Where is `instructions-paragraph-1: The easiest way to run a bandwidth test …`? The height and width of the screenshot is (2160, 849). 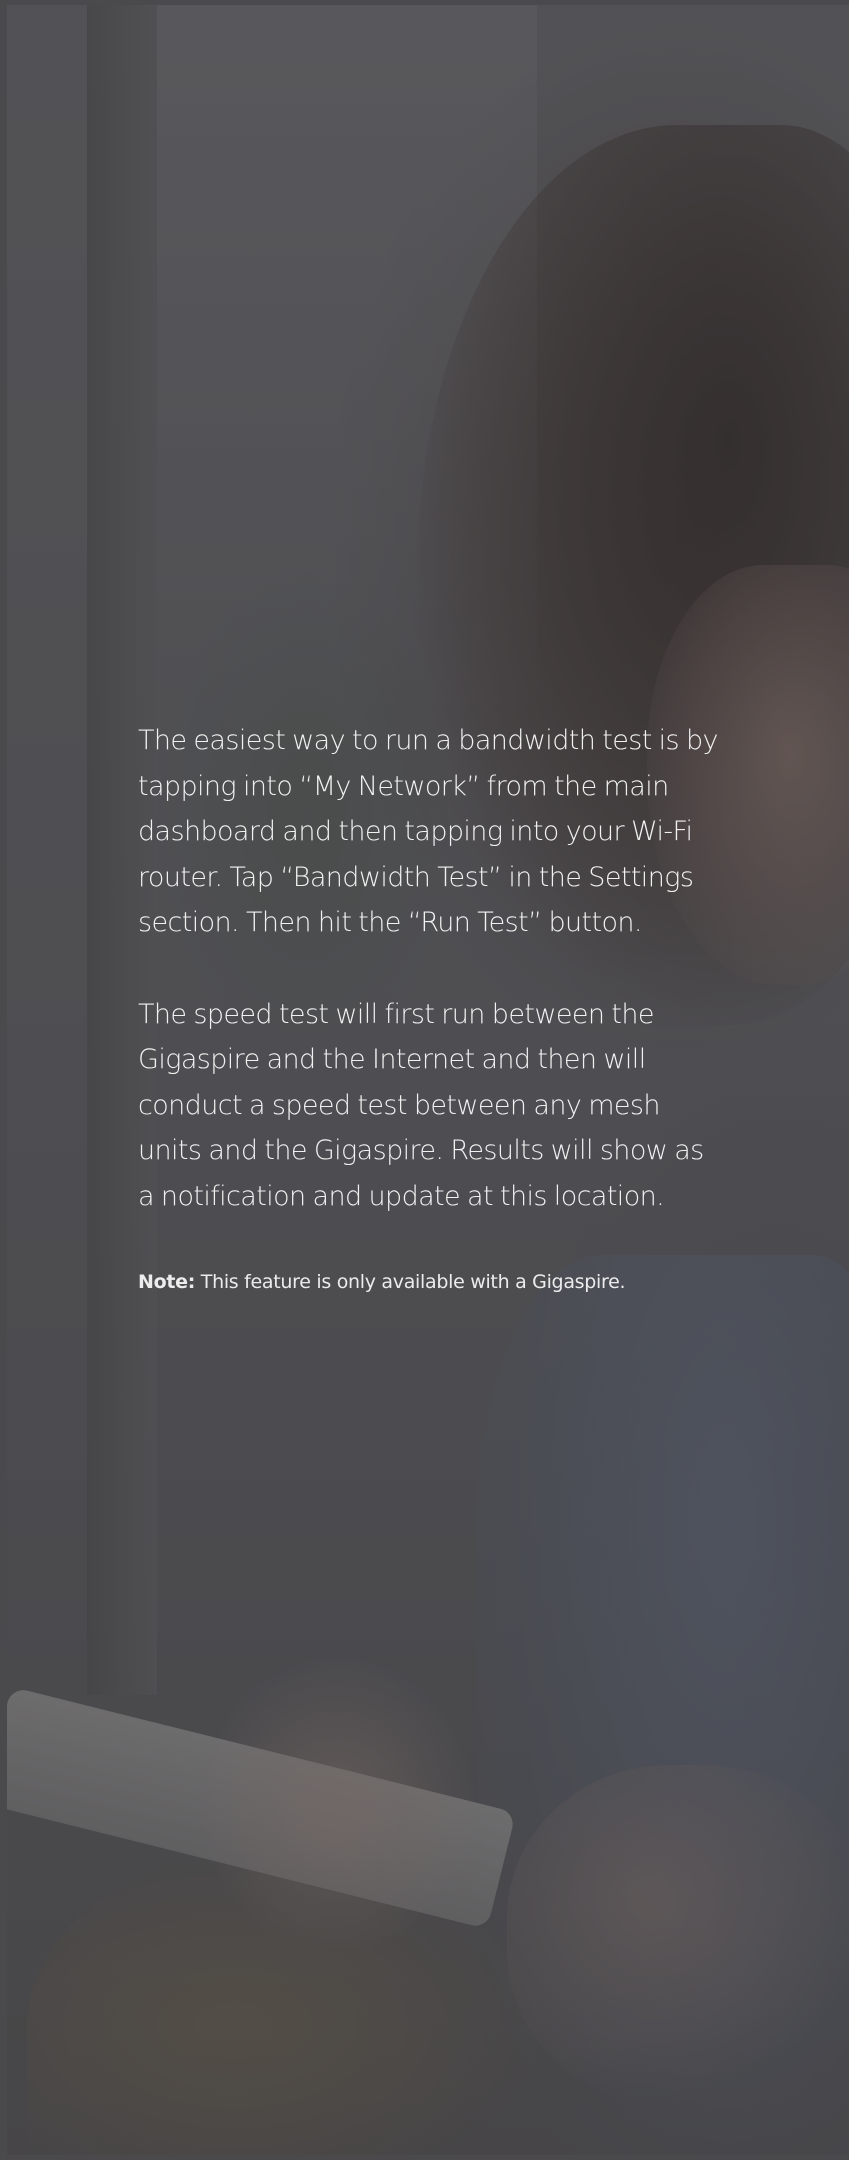 instructions-paragraph-1: The easiest way to run a bandwidth test … is located at coordinates (428, 831).